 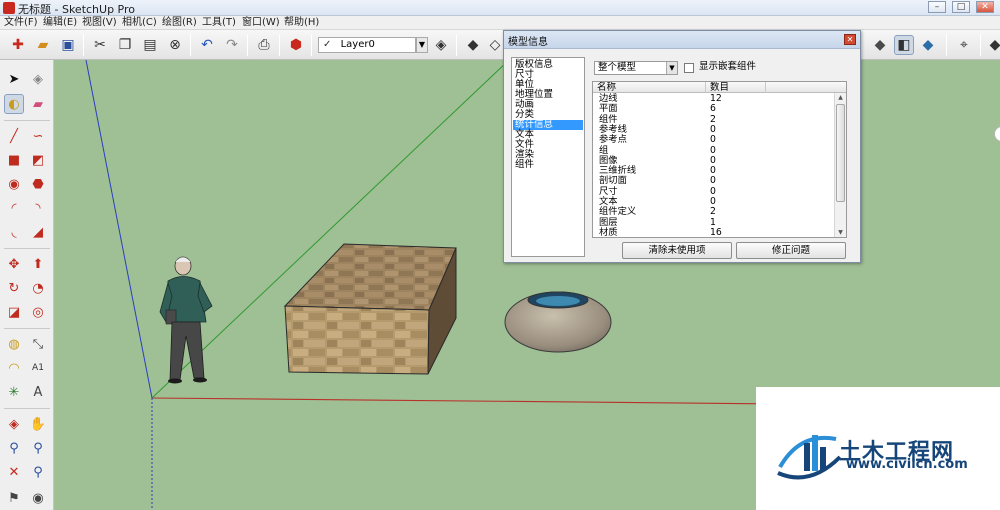 What do you see at coordinates (14, 448) in the screenshot?
I see `zoom-icon: ⚲` at bounding box center [14, 448].